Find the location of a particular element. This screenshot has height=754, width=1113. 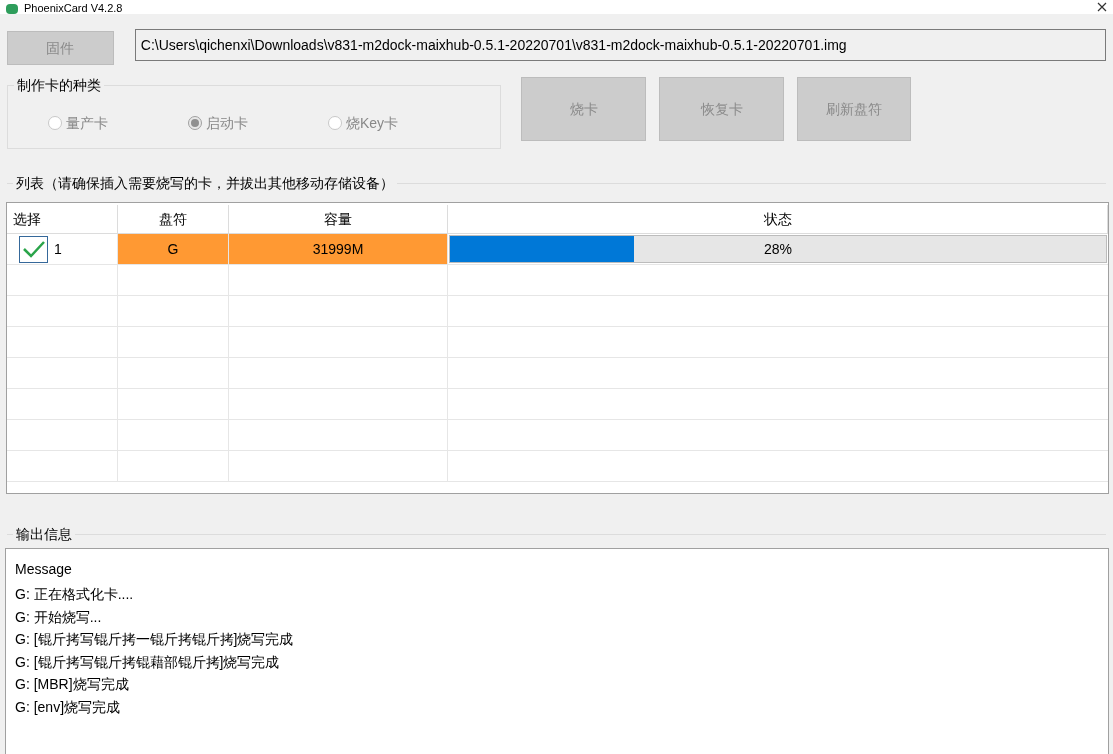

group-title: 制作卡的种类 is located at coordinates (59, 85).